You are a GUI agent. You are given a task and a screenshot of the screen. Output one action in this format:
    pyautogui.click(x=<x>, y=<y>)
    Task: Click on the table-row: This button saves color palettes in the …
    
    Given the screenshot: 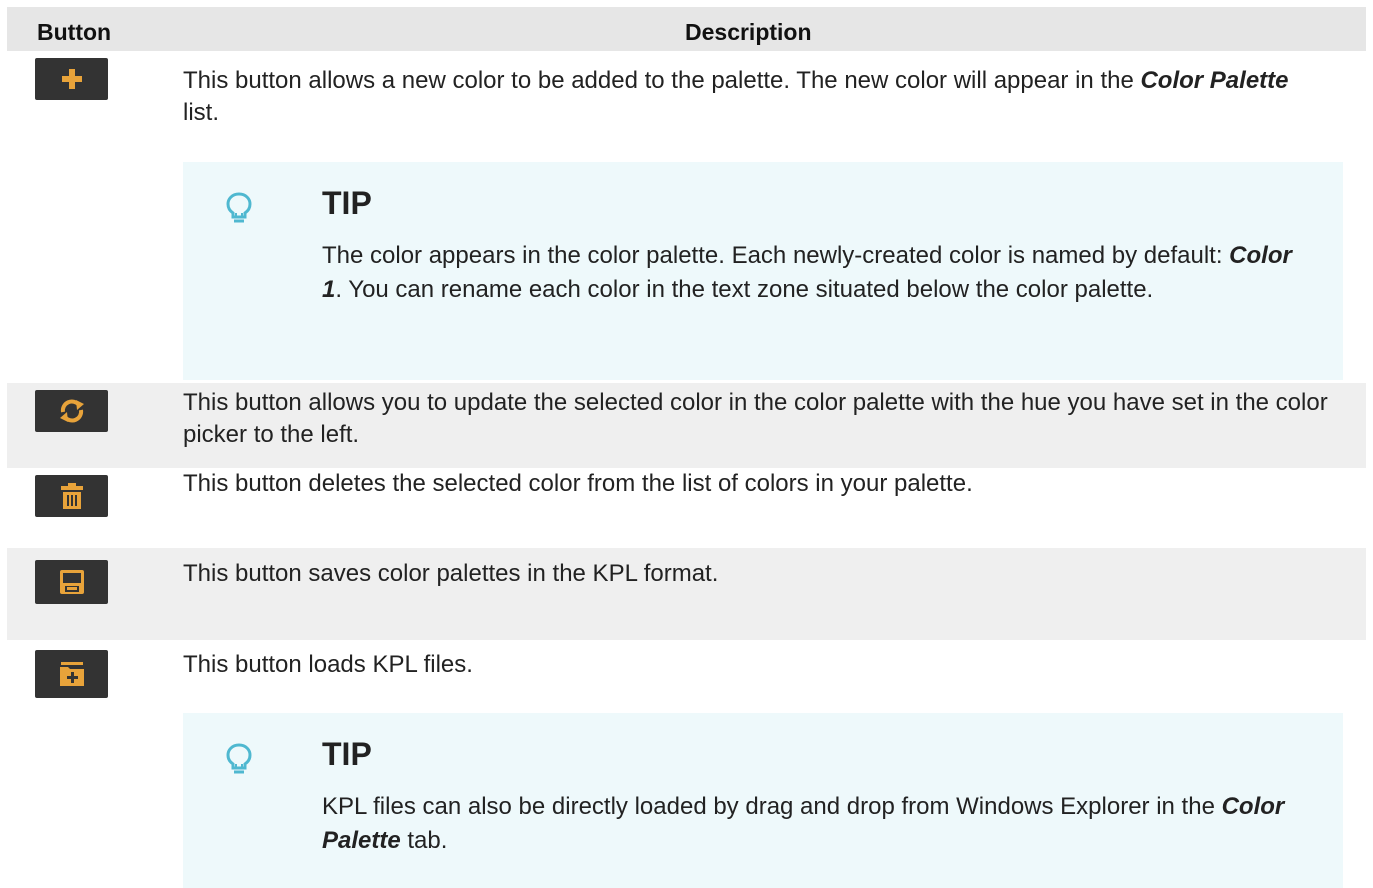 What is the action you would take?
    pyautogui.click(x=686, y=594)
    